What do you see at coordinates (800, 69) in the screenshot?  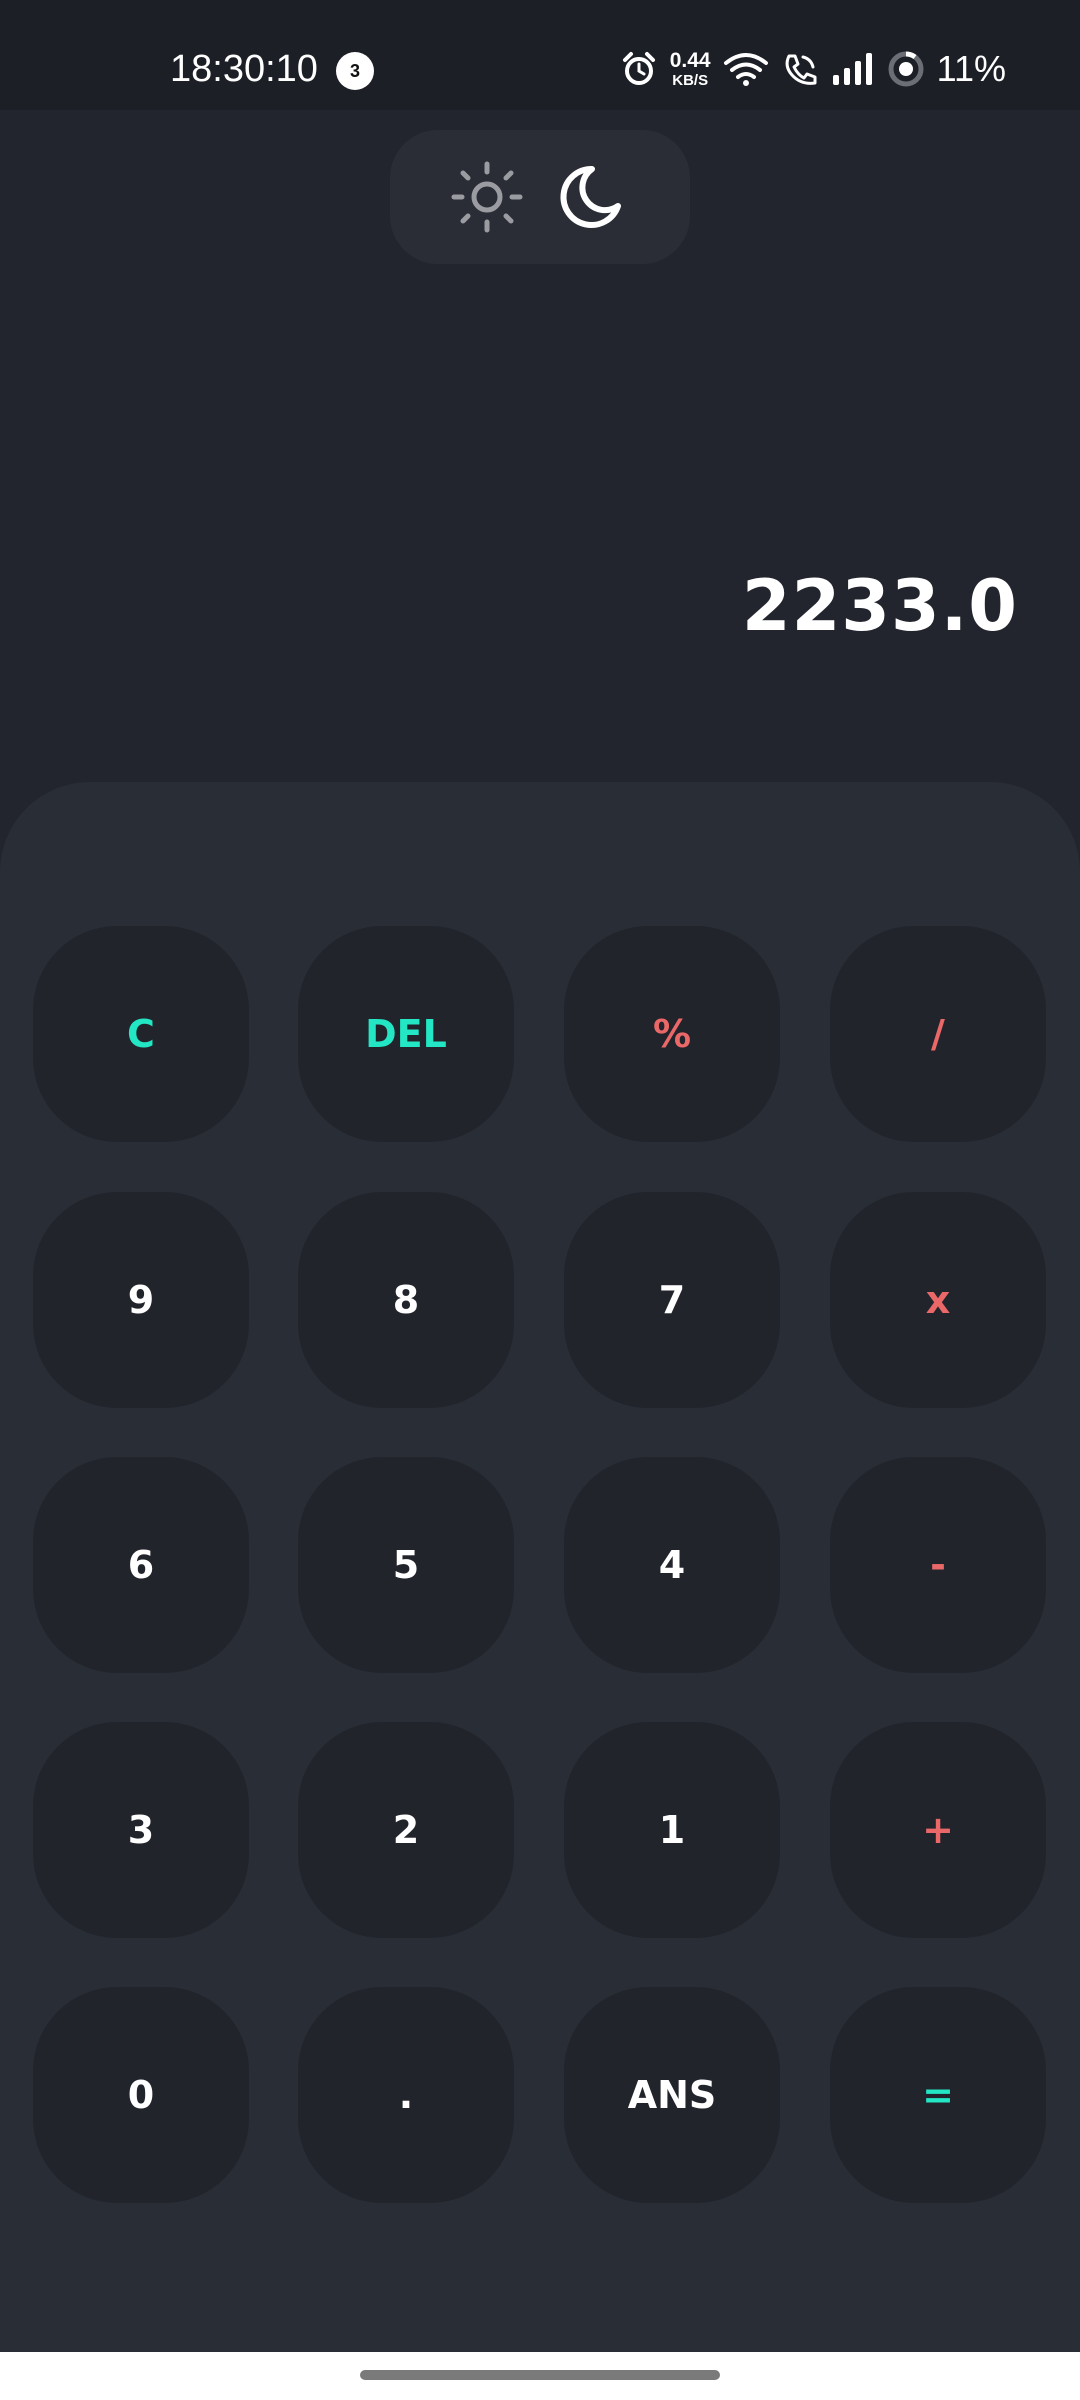 I see `call-icon` at bounding box center [800, 69].